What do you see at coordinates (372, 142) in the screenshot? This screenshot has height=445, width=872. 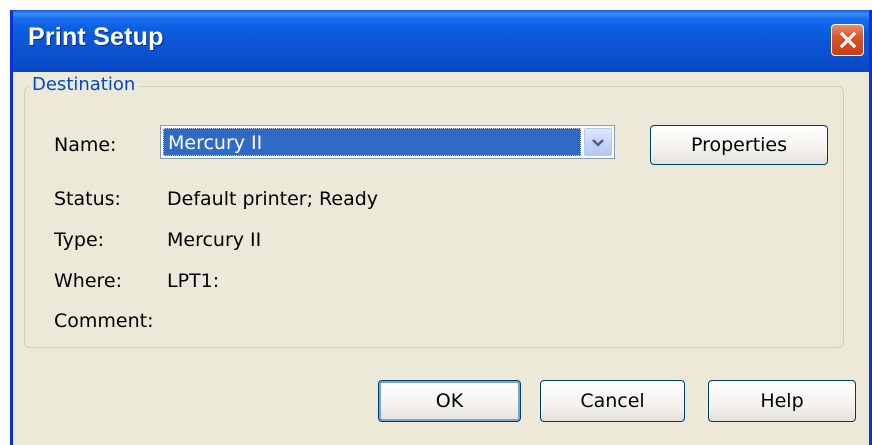 I see `printer-name-value: Mercury II` at bounding box center [372, 142].